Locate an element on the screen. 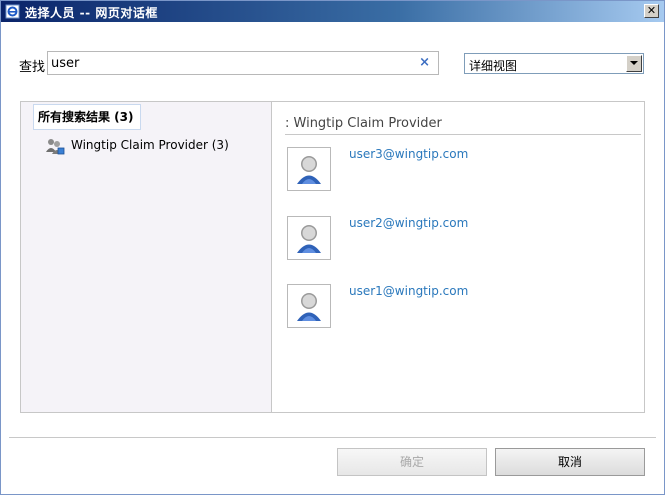 Image resolution: width=665 pixels, height=495 pixels. user-name-link: user3@wingtip.com is located at coordinates (408, 154).